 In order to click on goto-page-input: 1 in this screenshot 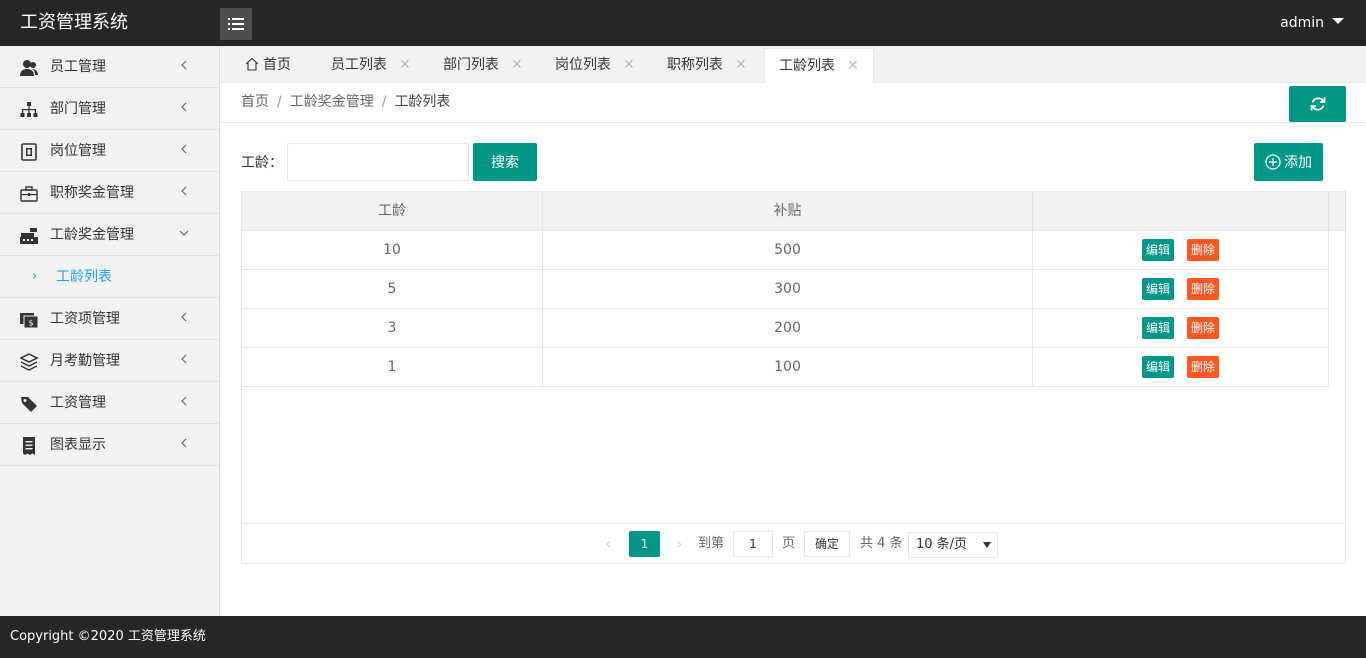, I will do `click(753, 544)`.